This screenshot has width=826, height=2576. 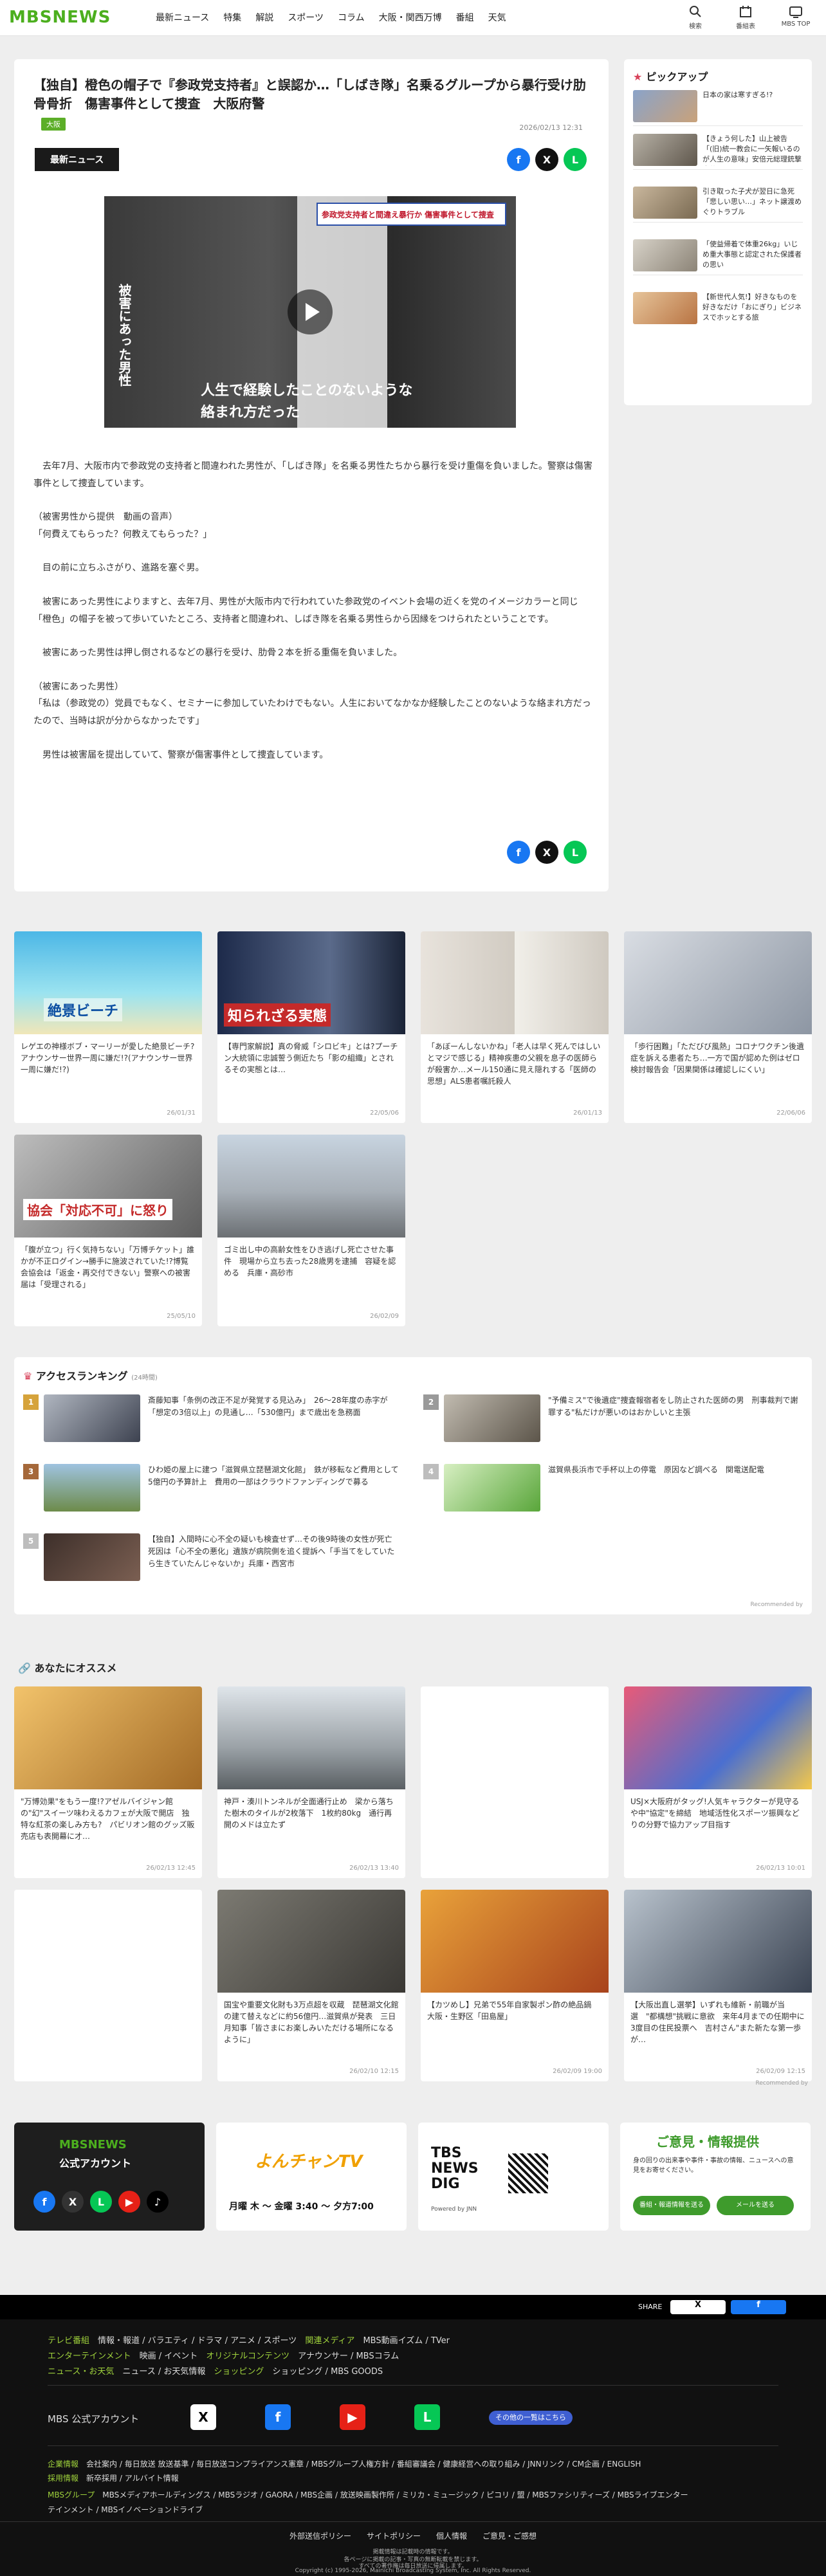 I want to click on footer-row3b-links: ショッピング / MBS GOODS, so click(x=327, y=2372).